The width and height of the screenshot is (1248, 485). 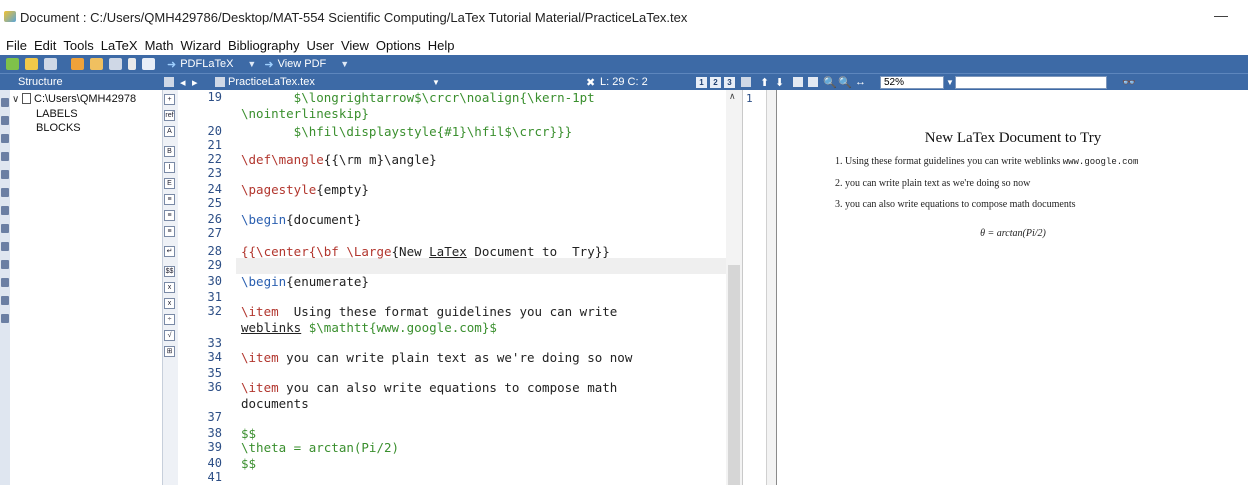 I want to click on compiler-dropdown-icon: ▼, so click(x=251, y=64).